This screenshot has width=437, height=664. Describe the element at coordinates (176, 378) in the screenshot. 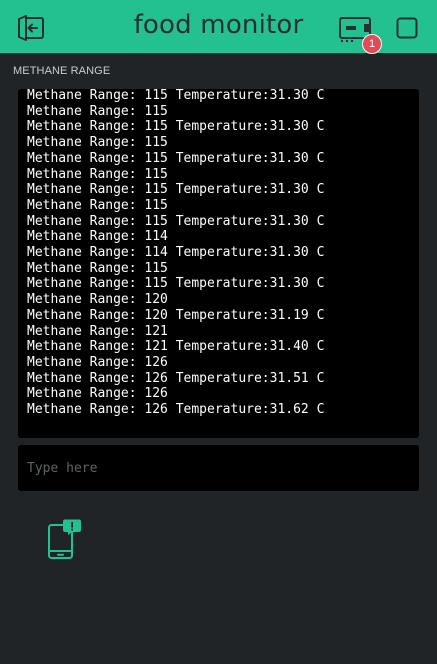

I see `terminal-line: Methane Range: 126 Temperature:31.51 C` at that location.